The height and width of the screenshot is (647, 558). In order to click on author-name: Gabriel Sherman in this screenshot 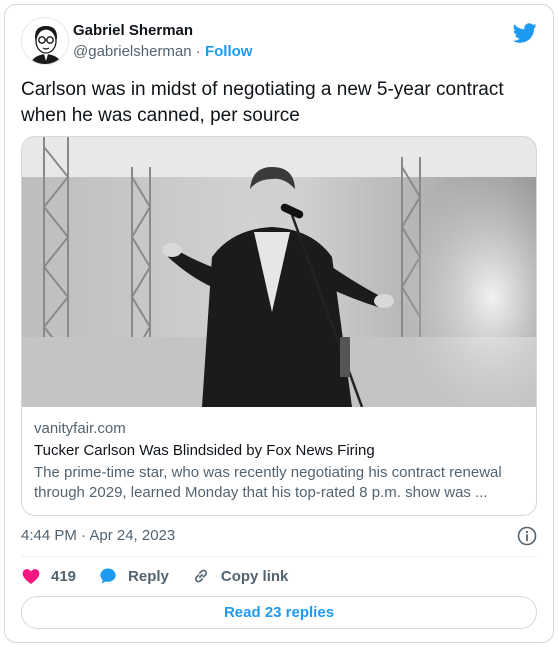, I will do `click(162, 31)`.